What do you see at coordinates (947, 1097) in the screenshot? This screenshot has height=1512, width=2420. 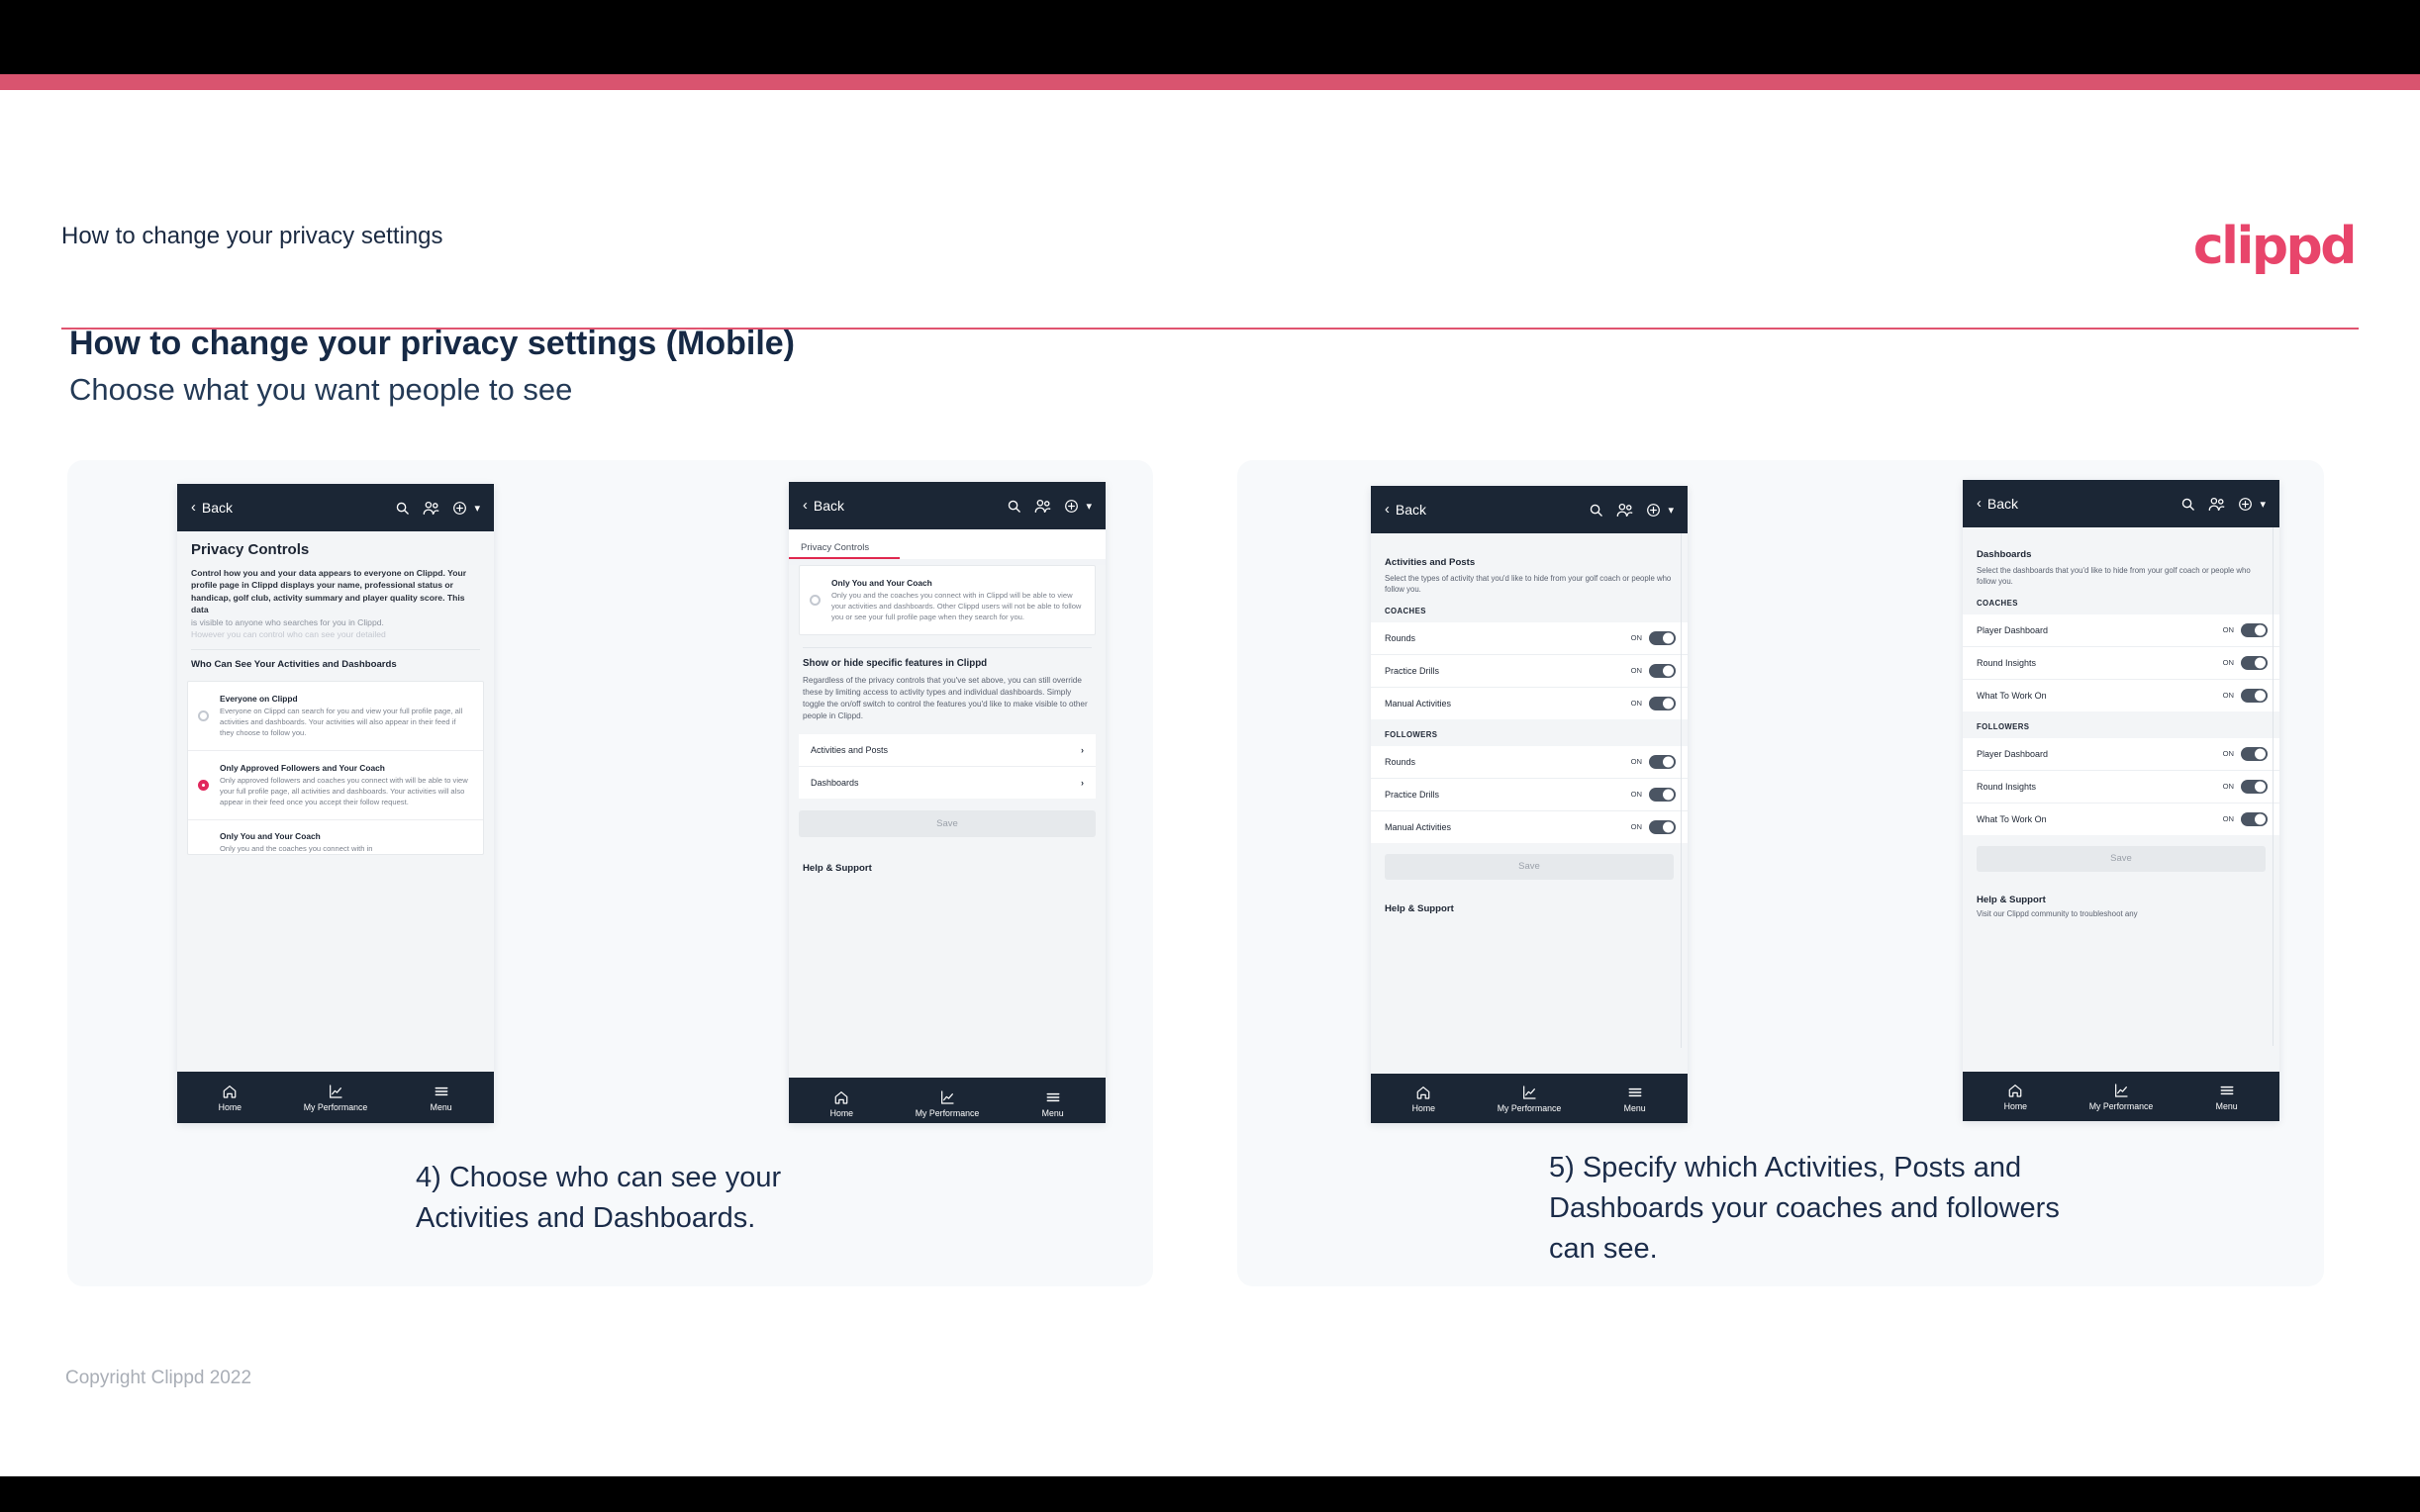 I see `chart-icon` at bounding box center [947, 1097].